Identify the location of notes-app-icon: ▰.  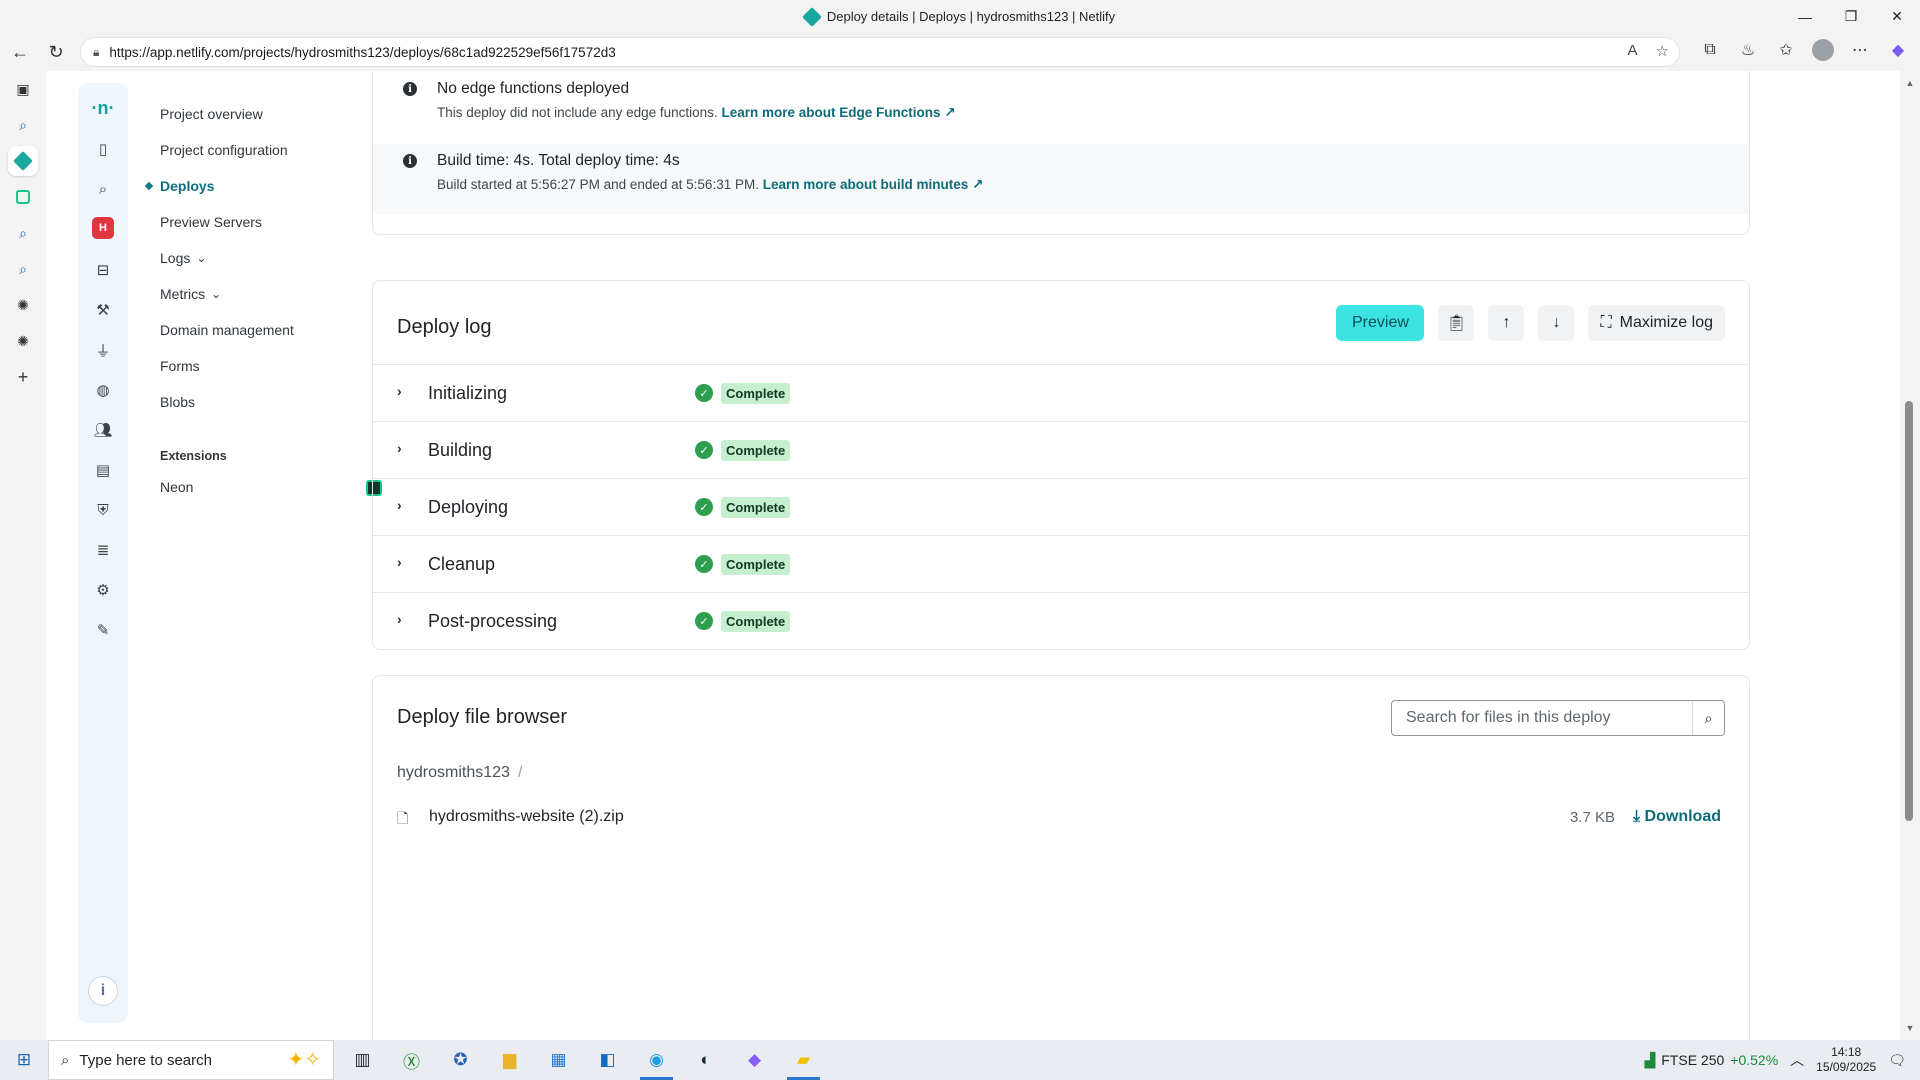
(803, 1060).